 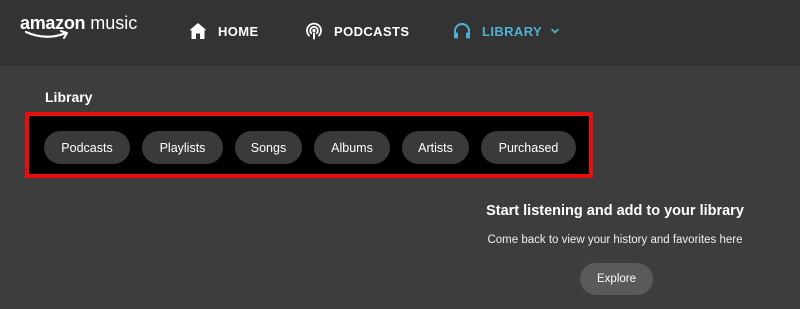 I want to click on nav-library-label: LIBRARY, so click(x=512, y=31).